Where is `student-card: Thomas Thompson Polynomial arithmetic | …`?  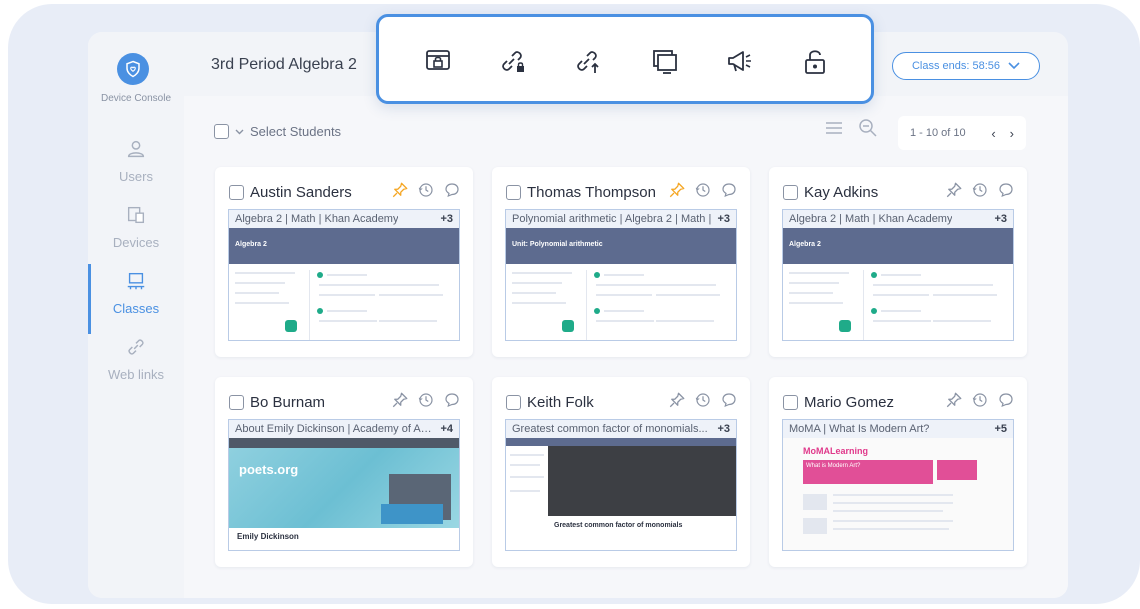 student-card: Thomas Thompson Polynomial arithmetic | … is located at coordinates (621, 262).